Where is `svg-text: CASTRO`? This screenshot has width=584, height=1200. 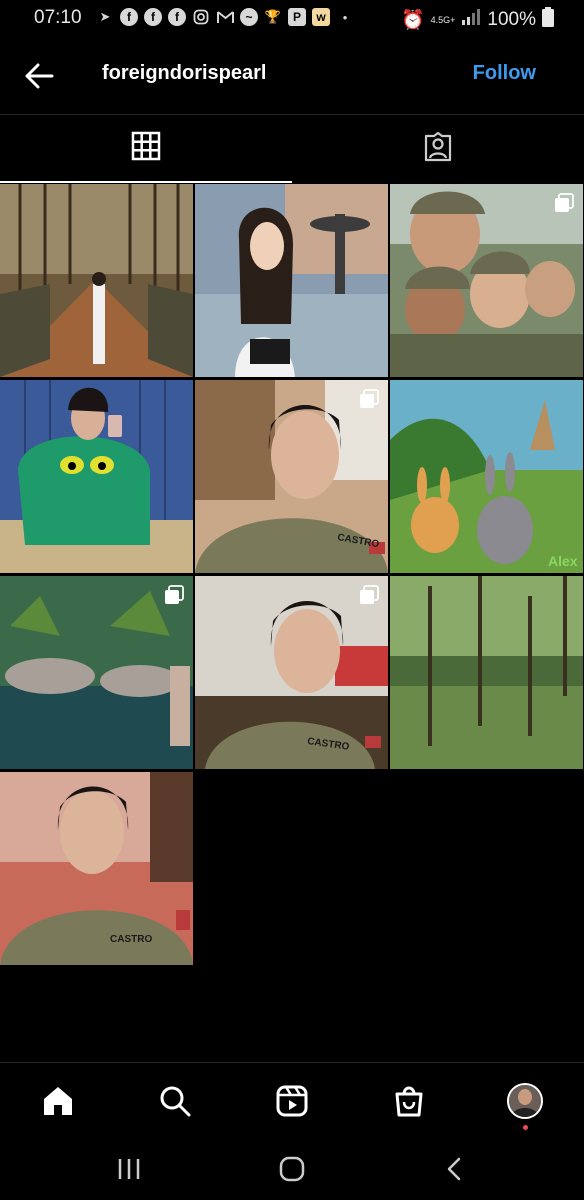
svg-text: CASTRO is located at coordinates (131, 939).